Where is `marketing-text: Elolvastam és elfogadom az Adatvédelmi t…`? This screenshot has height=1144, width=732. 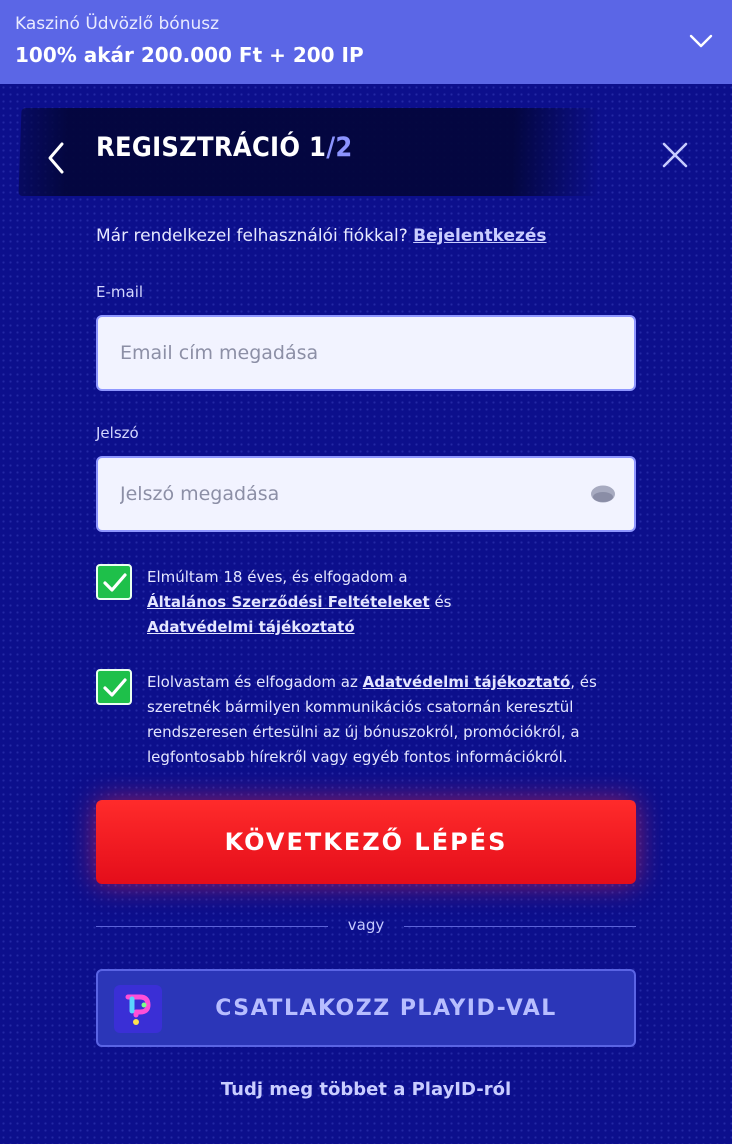 marketing-text: Elolvastam és elfogadom az Adatvédelmi t… is located at coordinates (387, 720).